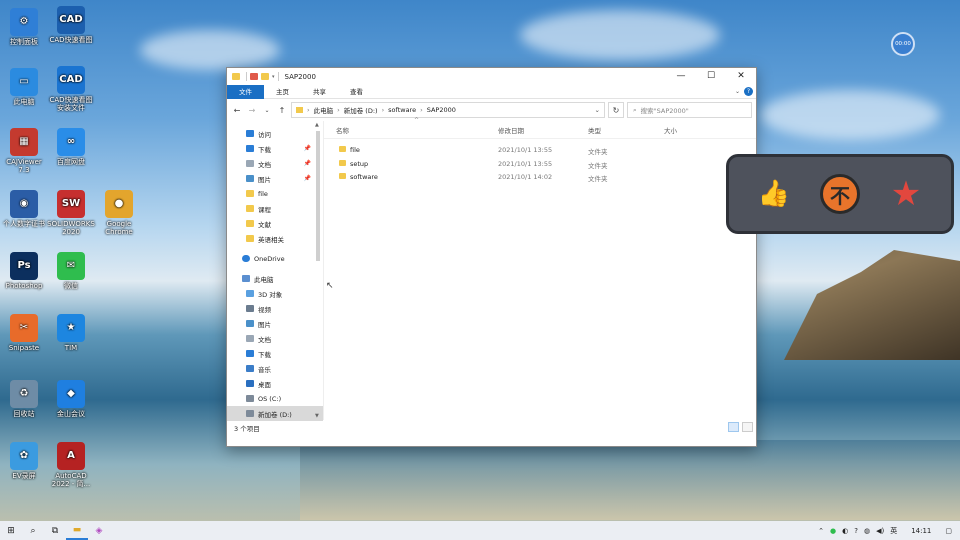 This screenshot has width=960, height=540. Describe the element at coordinates (833, 531) in the screenshot. I see `wechat-tray-icon: ●` at that location.